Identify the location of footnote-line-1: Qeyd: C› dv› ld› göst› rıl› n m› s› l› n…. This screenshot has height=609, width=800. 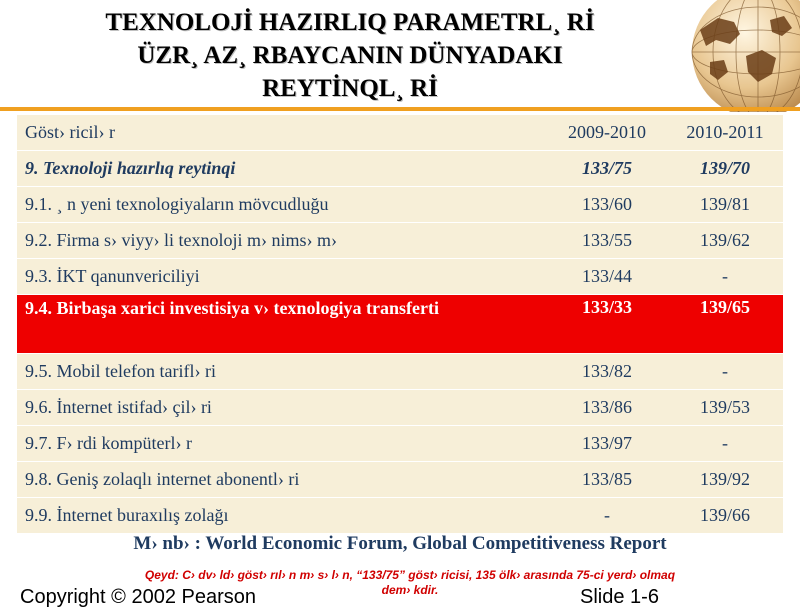
(410, 575).